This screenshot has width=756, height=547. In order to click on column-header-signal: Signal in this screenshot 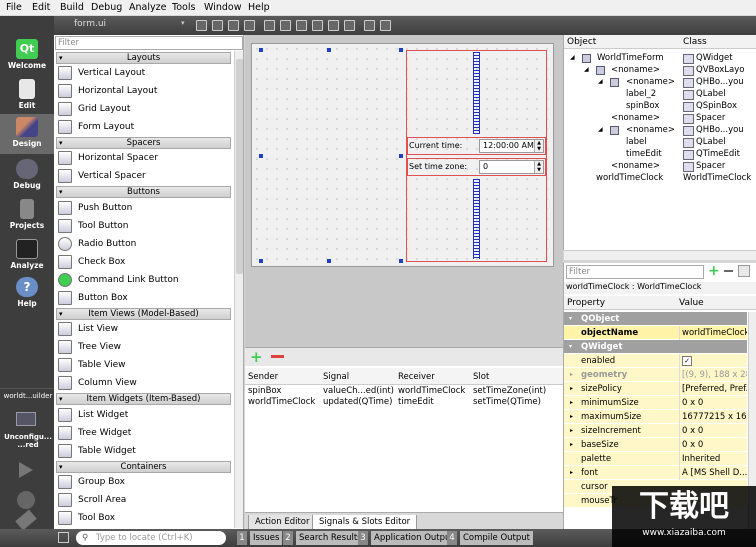, I will do `click(336, 377)`.